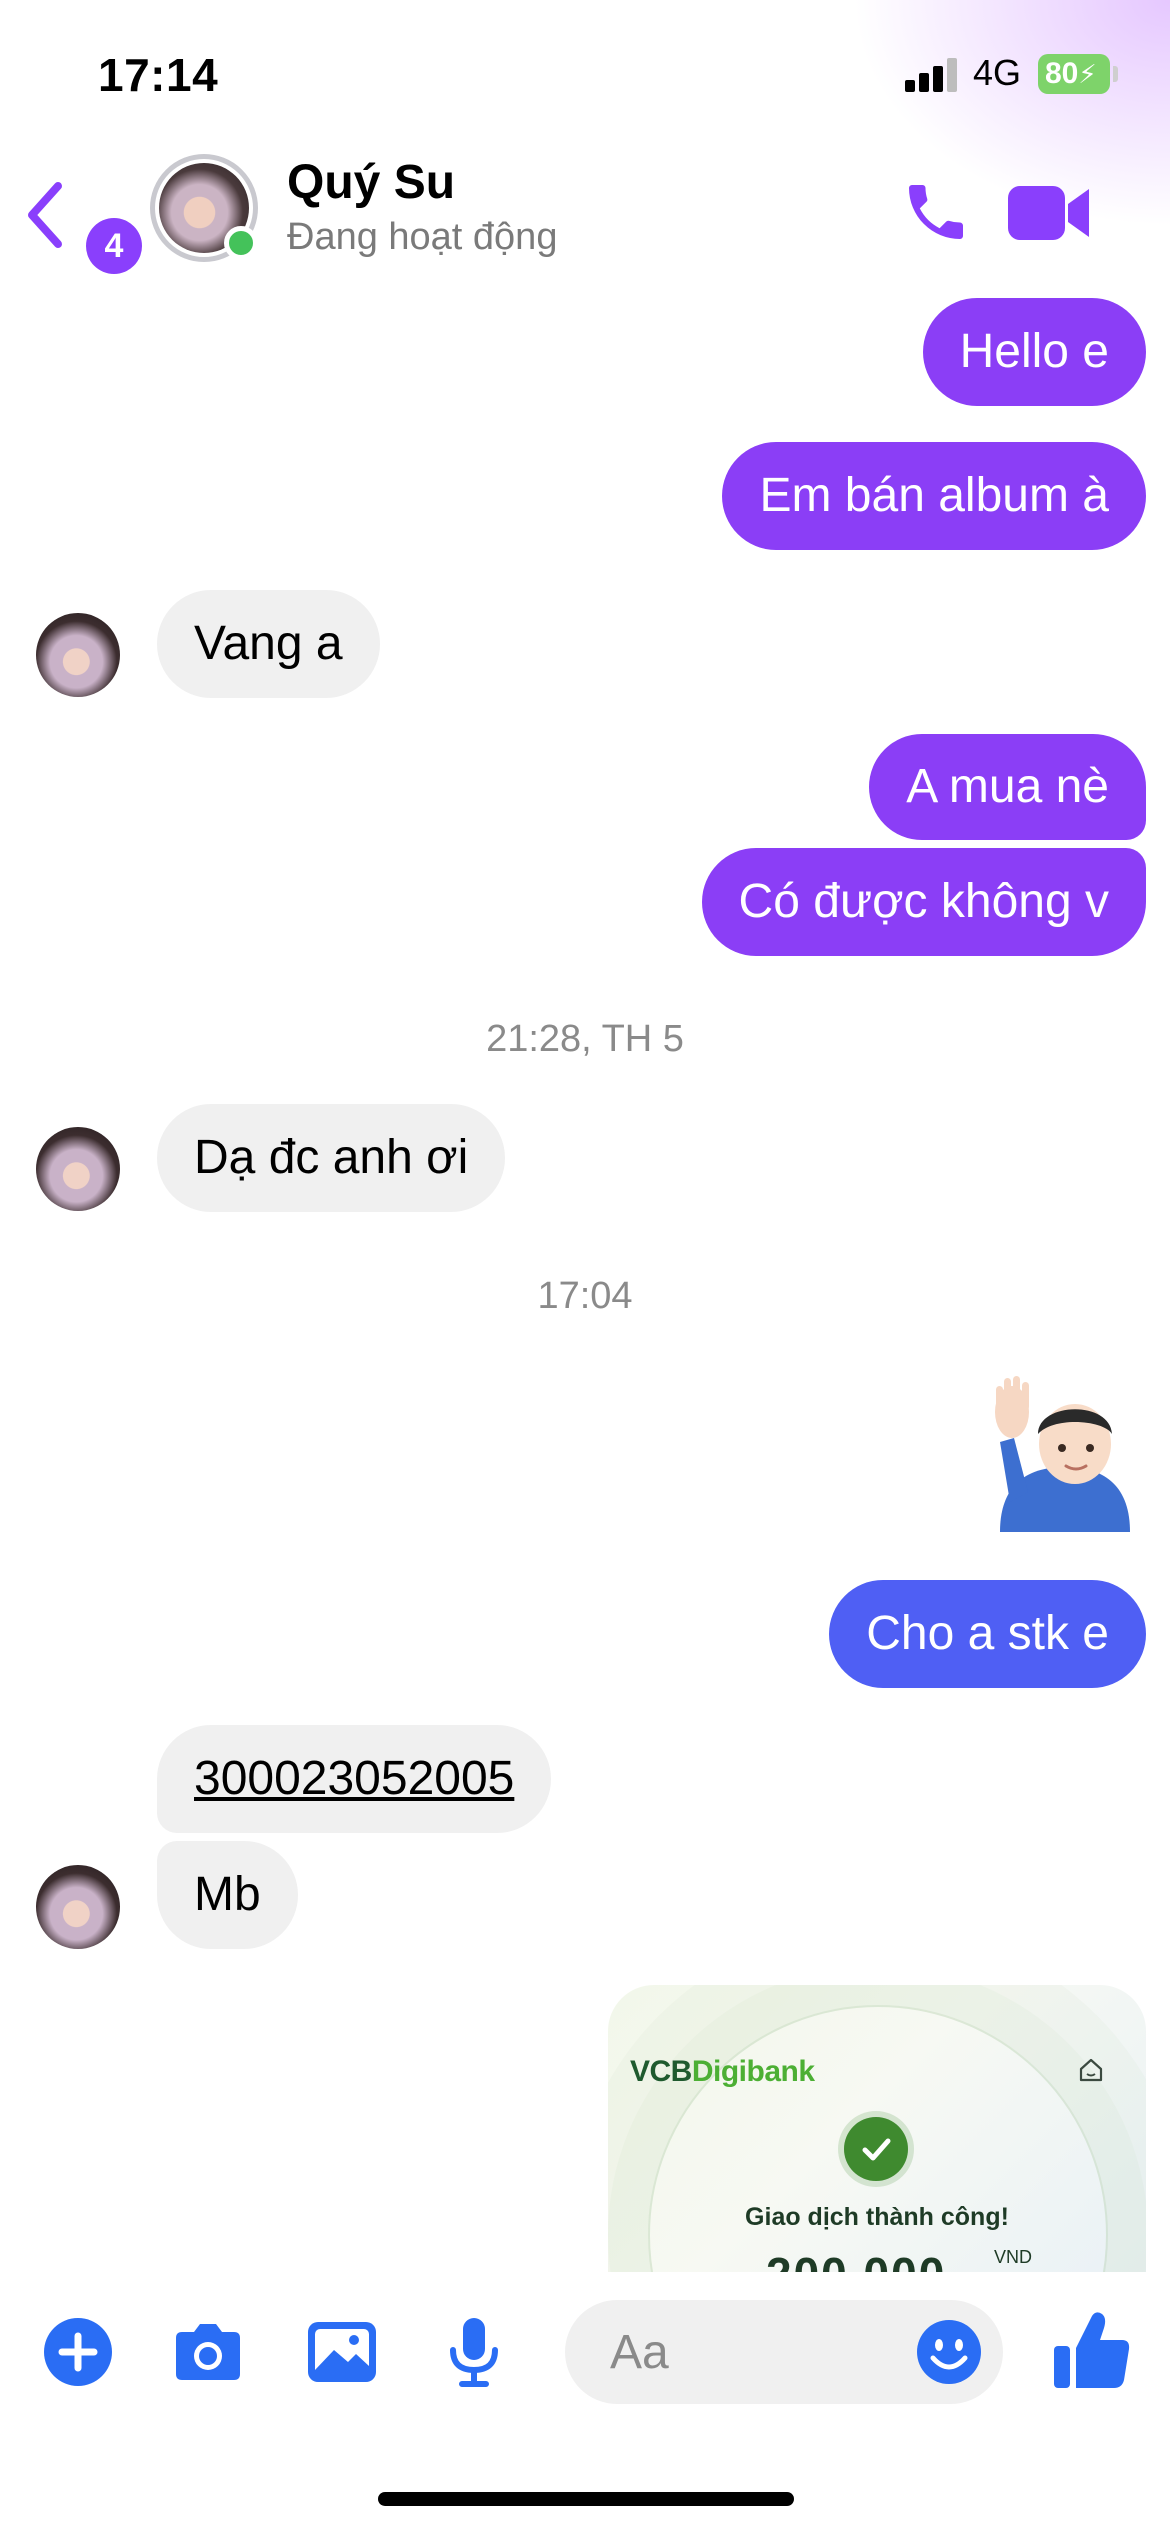  Describe the element at coordinates (876, 2149) in the screenshot. I see `check-icon` at that location.